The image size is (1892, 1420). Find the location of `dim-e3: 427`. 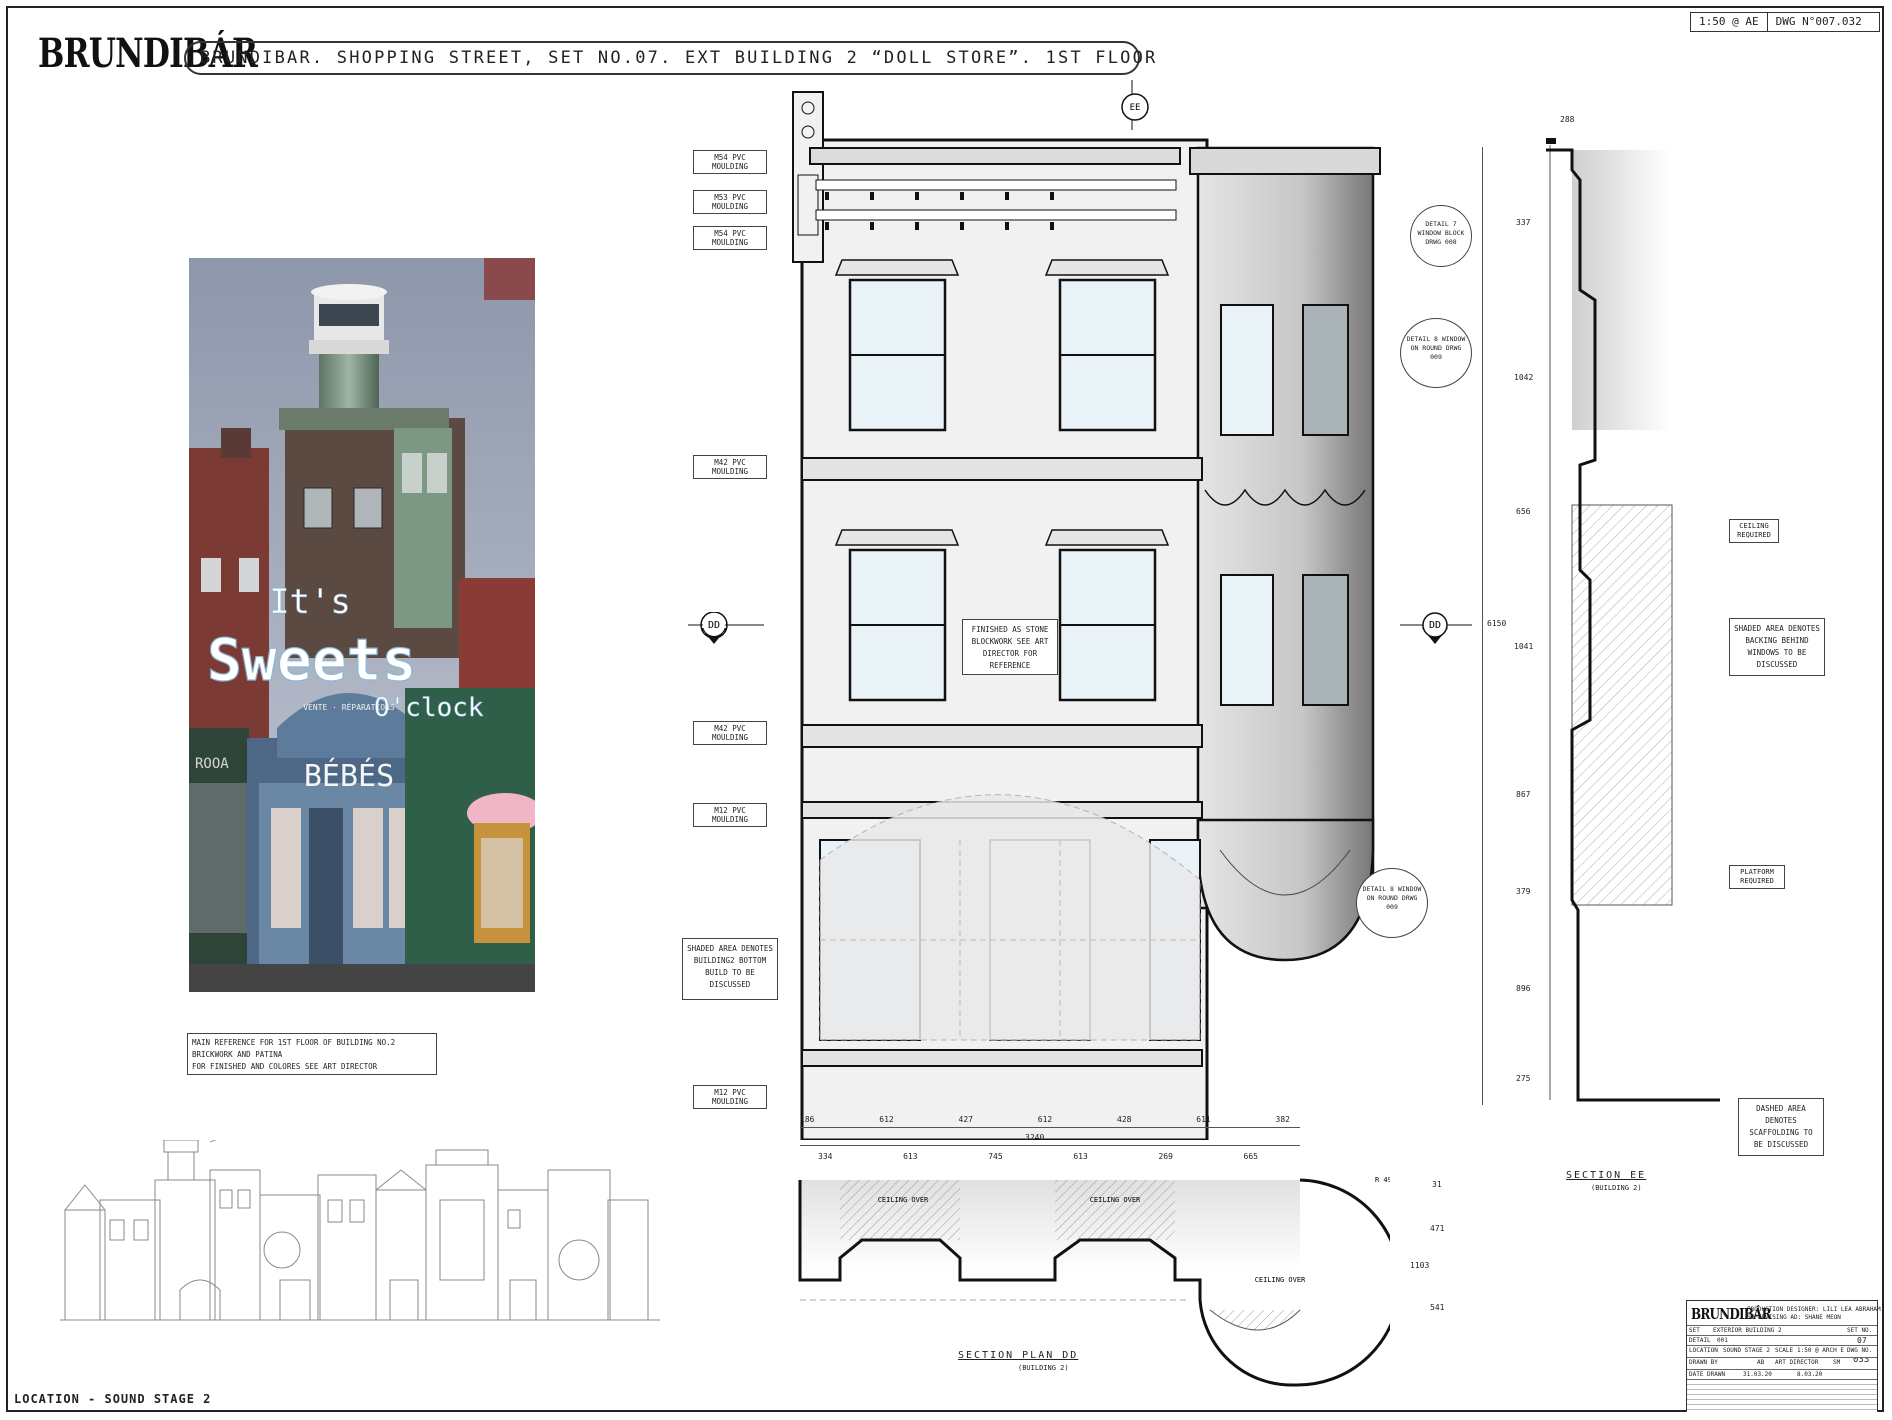

dim-e3: 427 is located at coordinates (965, 1119).